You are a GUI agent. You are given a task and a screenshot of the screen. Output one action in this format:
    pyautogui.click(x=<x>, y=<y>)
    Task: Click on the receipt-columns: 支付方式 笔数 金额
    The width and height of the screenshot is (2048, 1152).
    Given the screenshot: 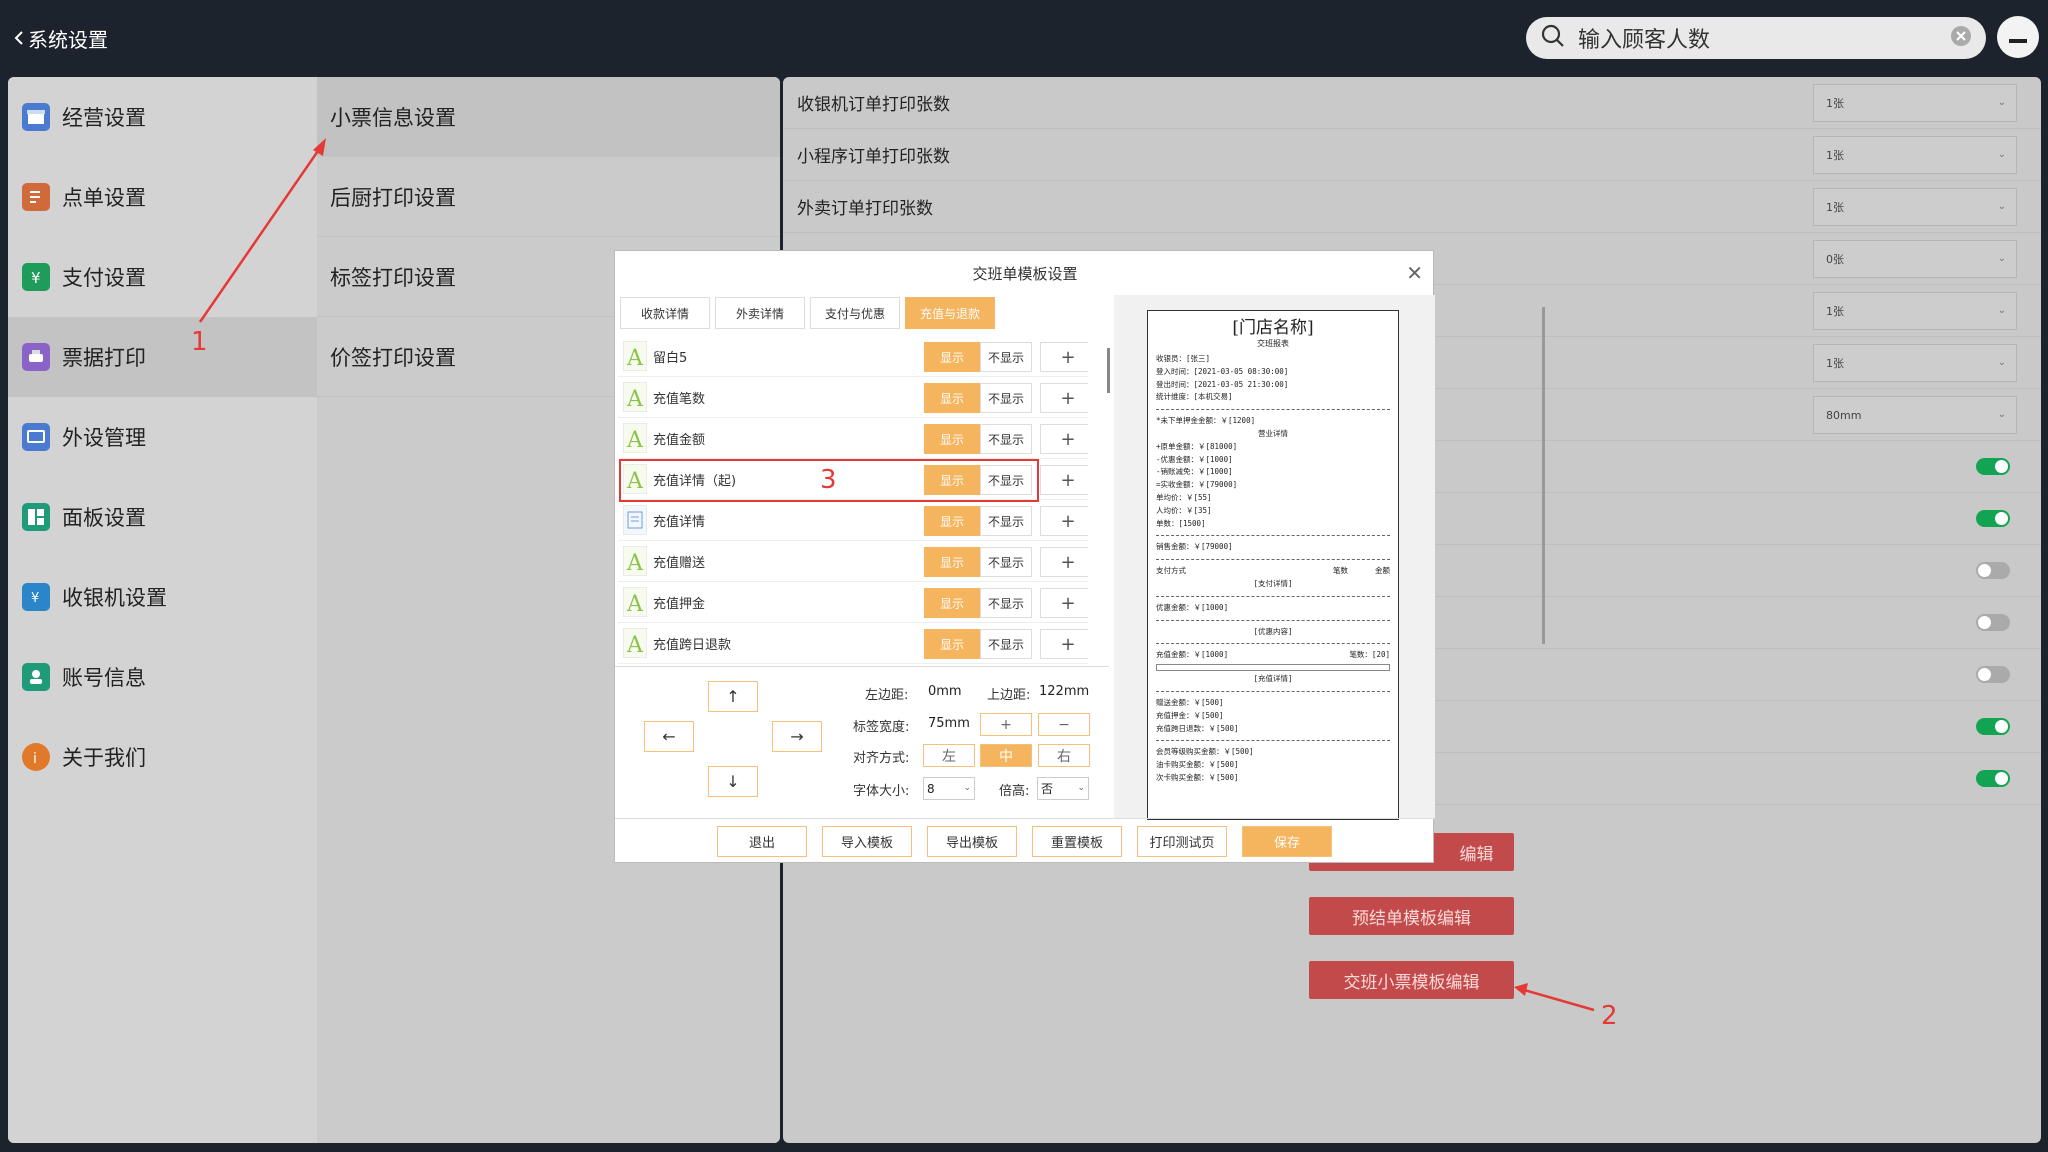 What is the action you would take?
    pyautogui.click(x=1273, y=571)
    